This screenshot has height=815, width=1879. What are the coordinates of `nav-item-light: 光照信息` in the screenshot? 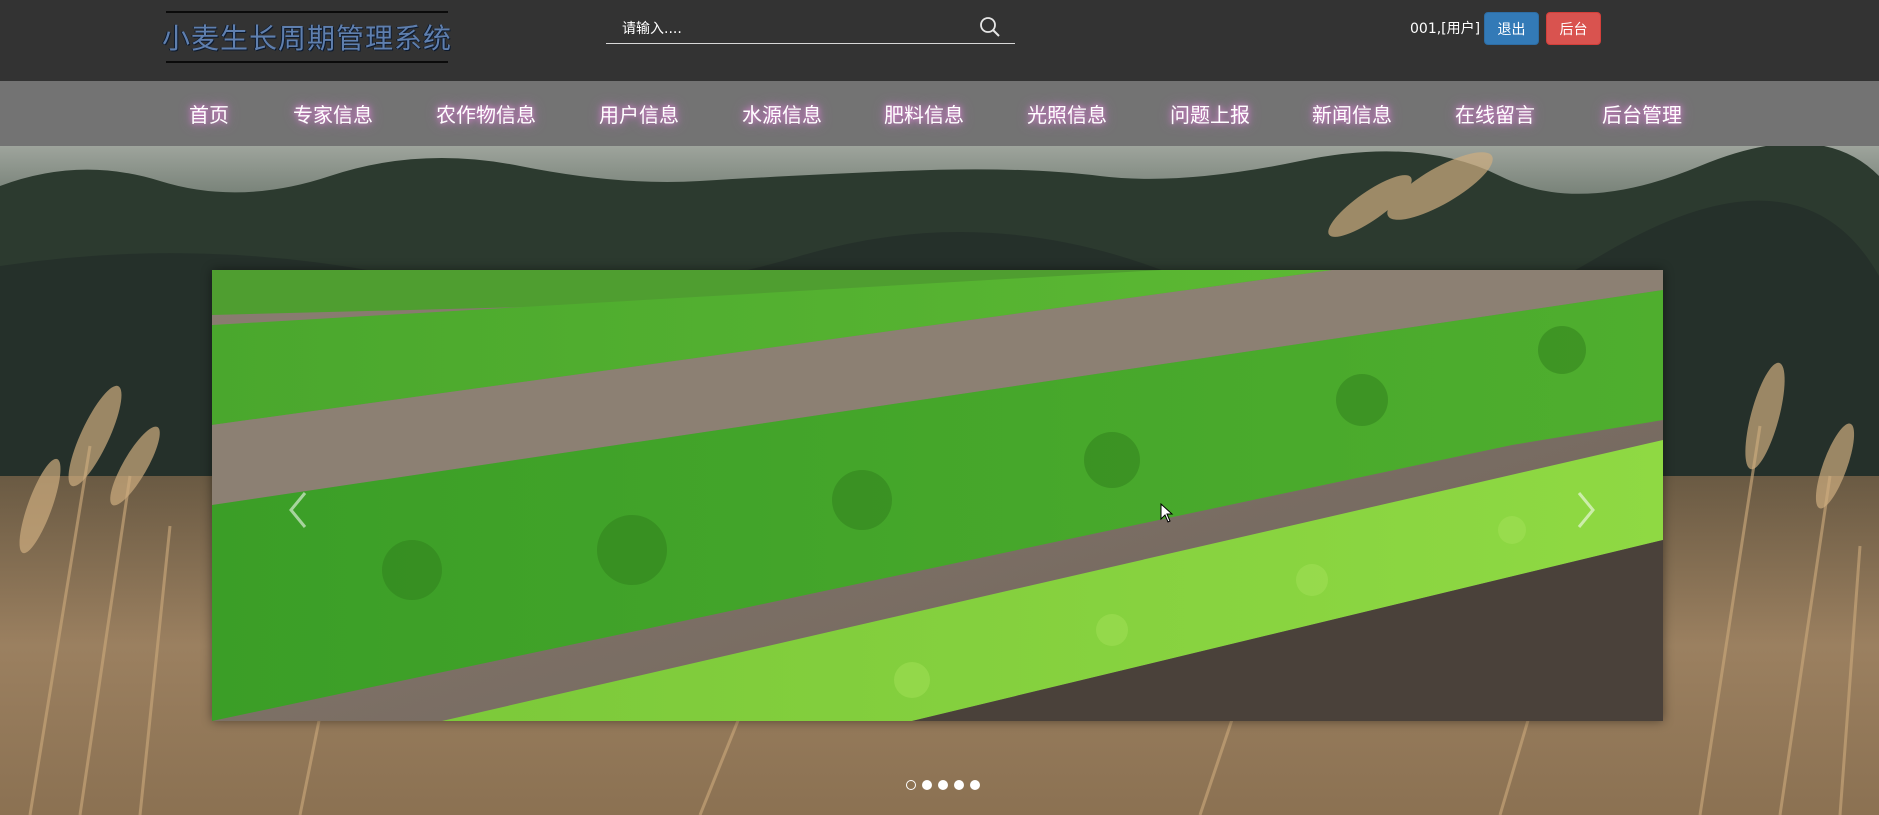 It's located at (1067, 113).